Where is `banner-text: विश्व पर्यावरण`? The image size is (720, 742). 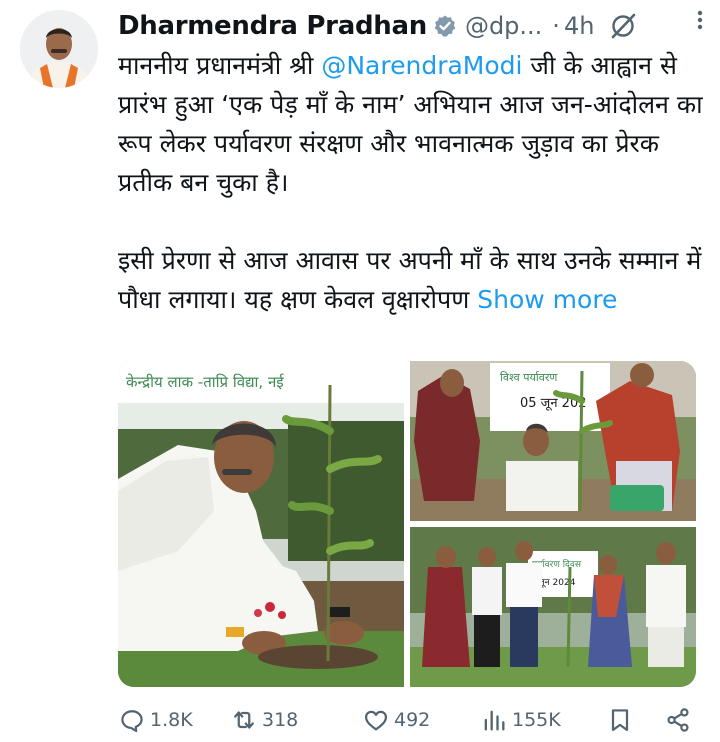 banner-text: विश्व पर्यावरण is located at coordinates (529, 377).